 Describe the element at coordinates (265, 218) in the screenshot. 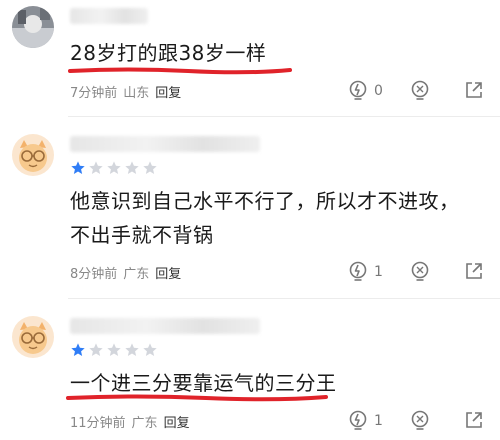

I see `comment-text: 他意识到自己水平不行了，所以才不进攻， 不出手就不背锅` at that location.